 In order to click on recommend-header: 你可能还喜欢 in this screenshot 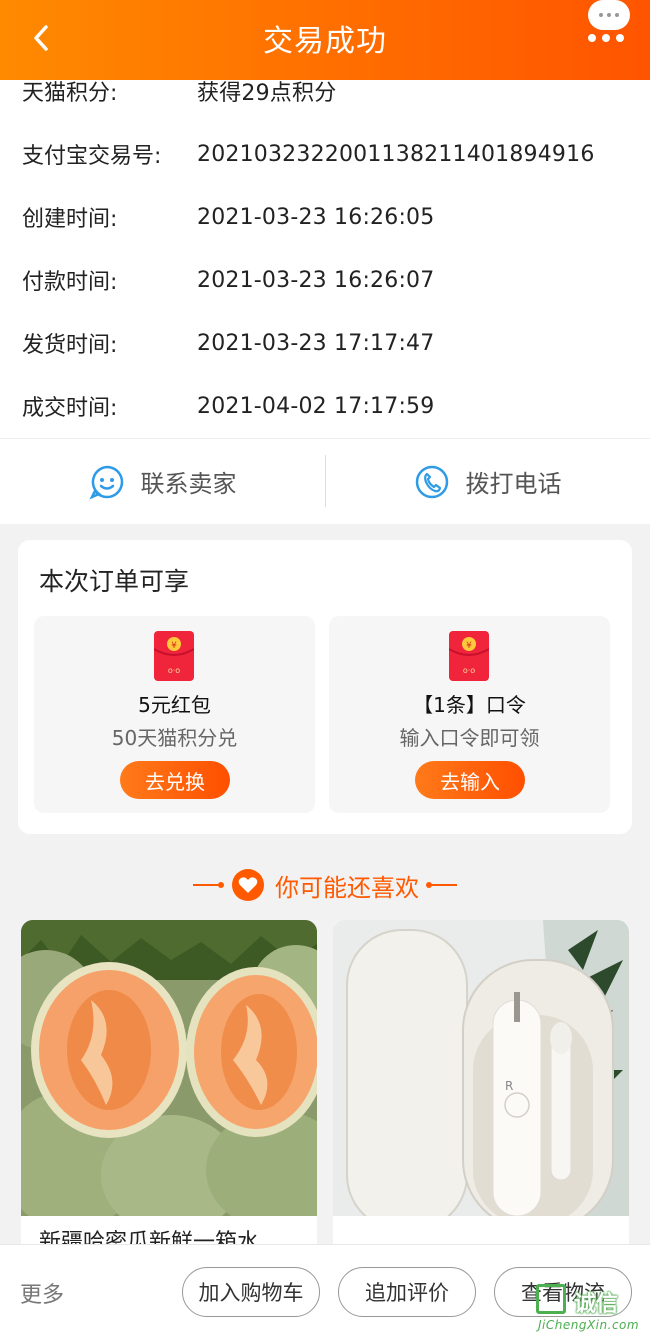, I will do `click(325, 885)`.